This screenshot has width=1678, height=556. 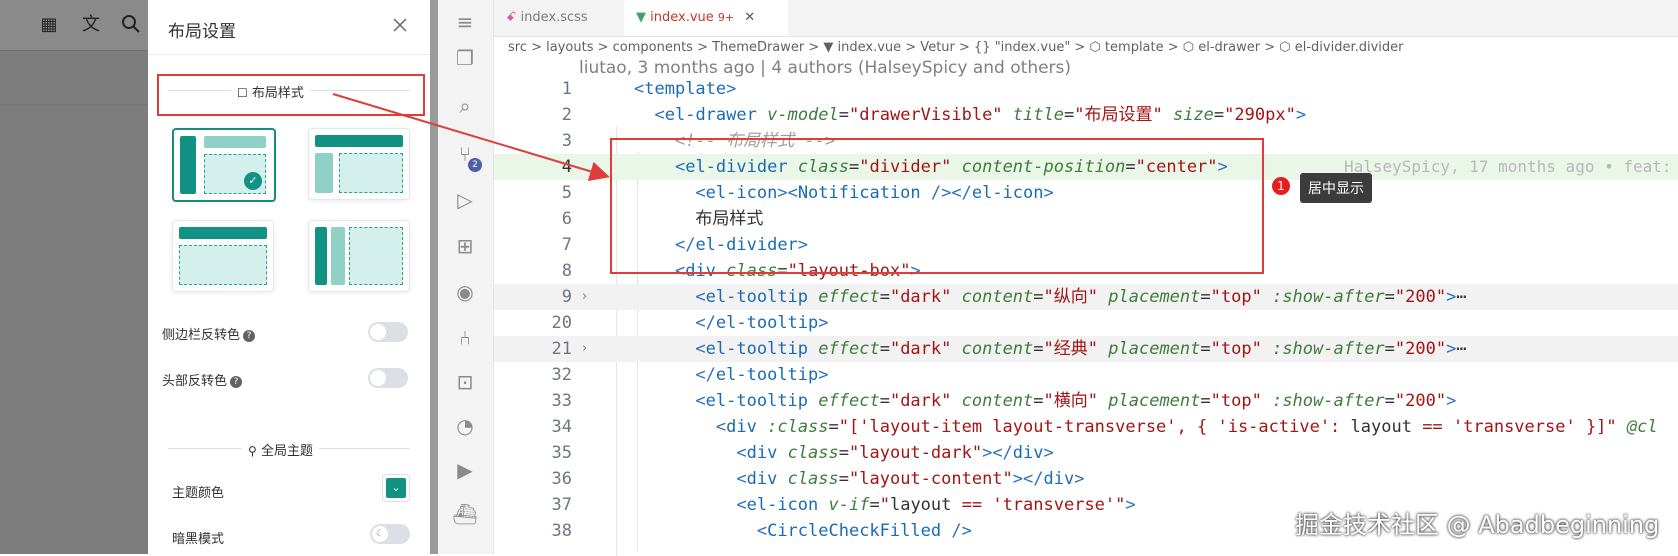 What do you see at coordinates (1336, 188) in the screenshot?
I see `tooltip: 居中显示` at bounding box center [1336, 188].